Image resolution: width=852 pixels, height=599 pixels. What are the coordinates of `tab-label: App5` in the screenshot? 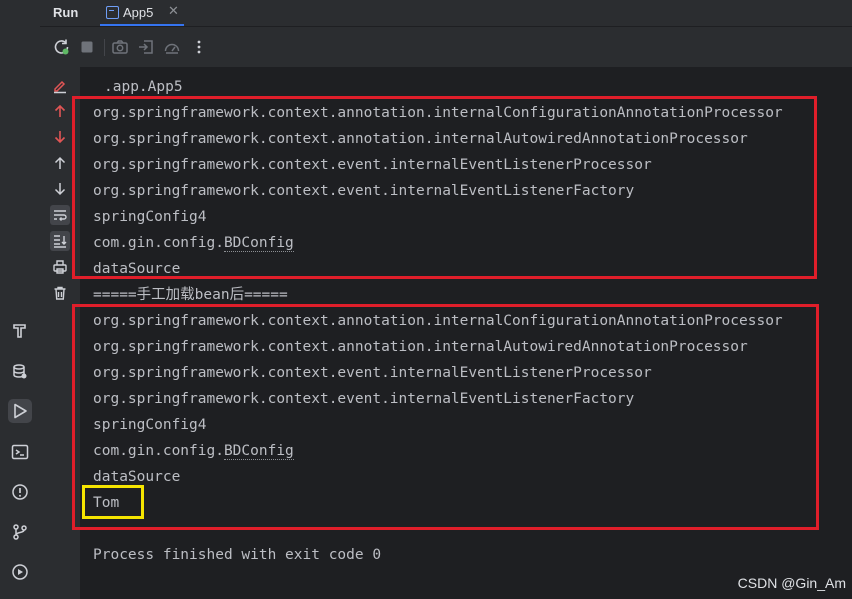 It's located at (138, 12).